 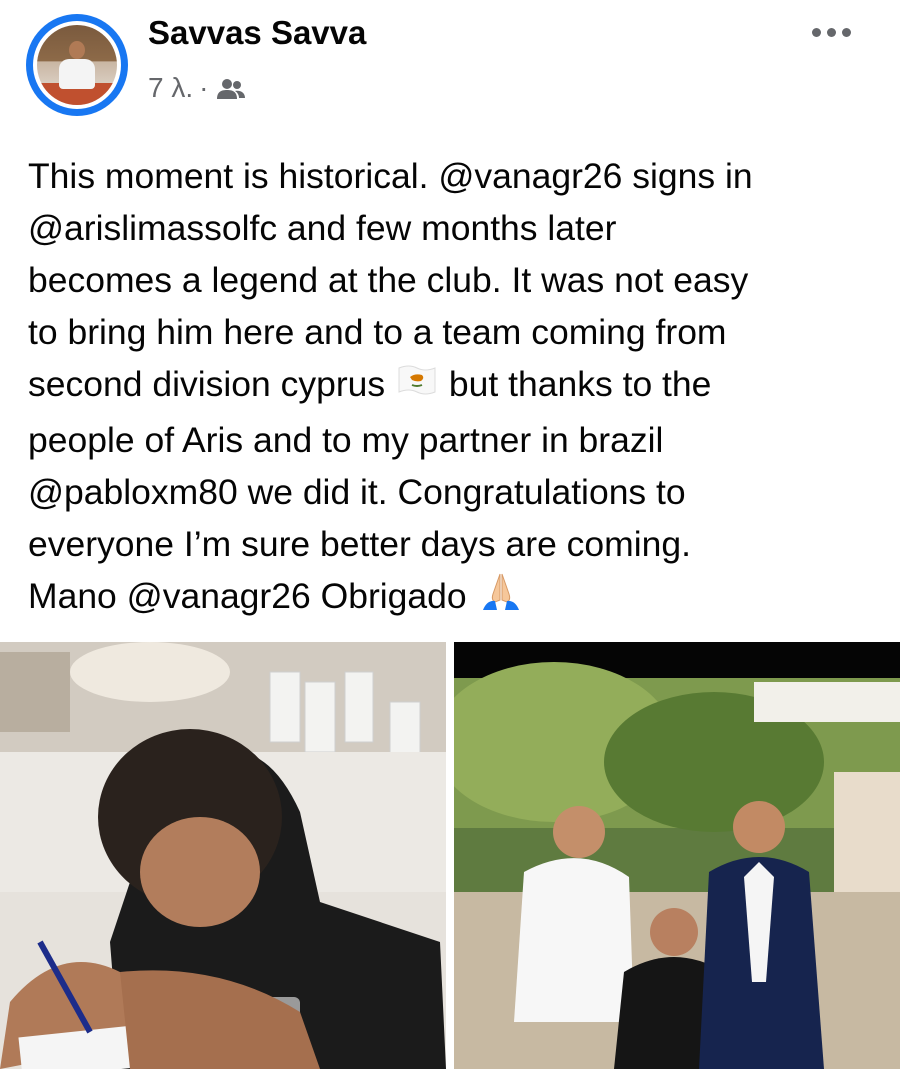 What do you see at coordinates (231, 88) in the screenshot?
I see `friends-icon` at bounding box center [231, 88].